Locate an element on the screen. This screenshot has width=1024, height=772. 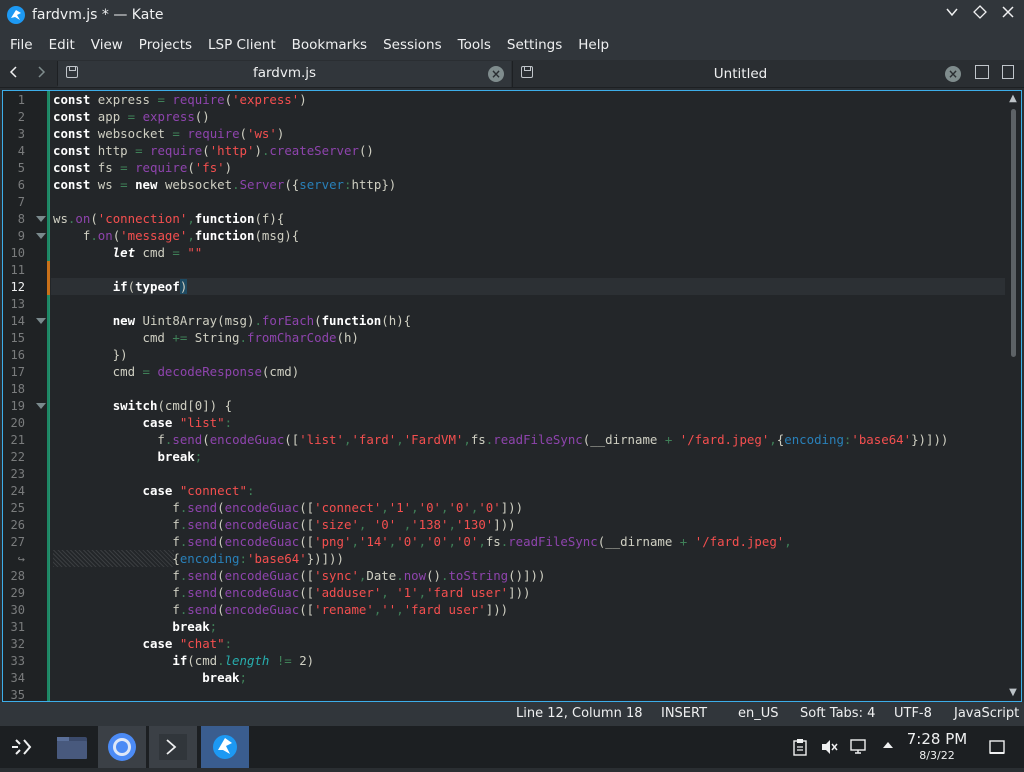
line-number-row: ↪ is located at coordinates (26, 558).